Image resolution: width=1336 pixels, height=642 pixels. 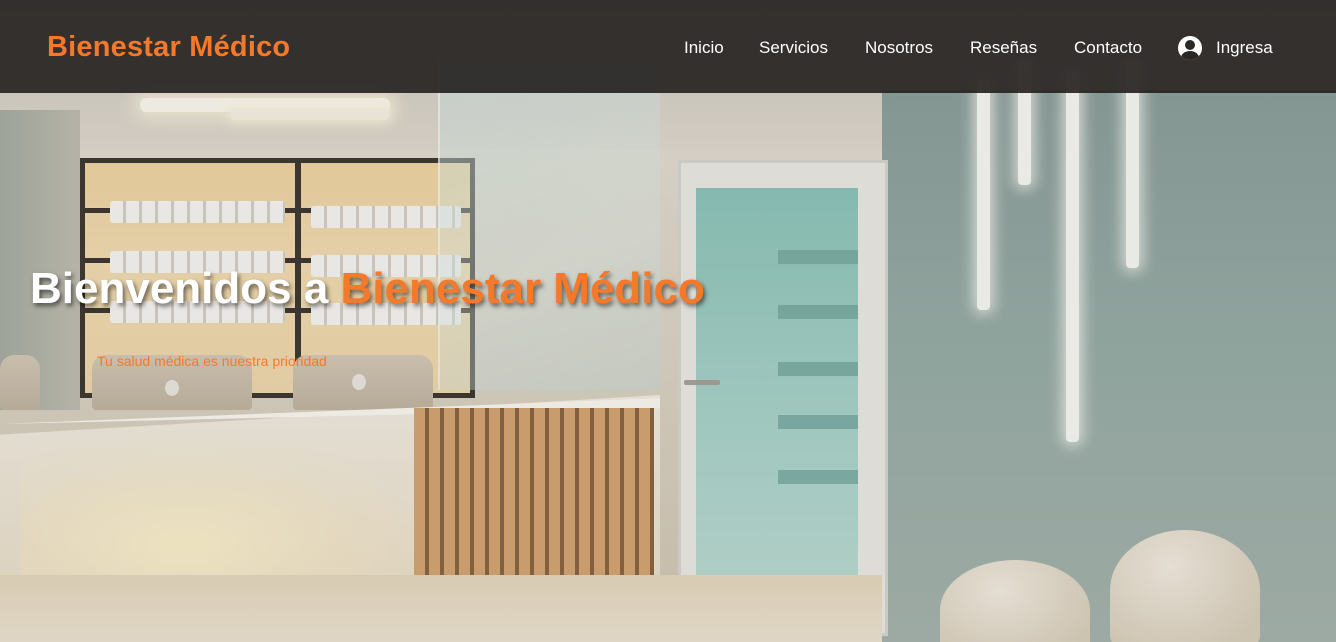 What do you see at coordinates (899, 48) in the screenshot?
I see `nav-link-nosotros: Nosotros` at bounding box center [899, 48].